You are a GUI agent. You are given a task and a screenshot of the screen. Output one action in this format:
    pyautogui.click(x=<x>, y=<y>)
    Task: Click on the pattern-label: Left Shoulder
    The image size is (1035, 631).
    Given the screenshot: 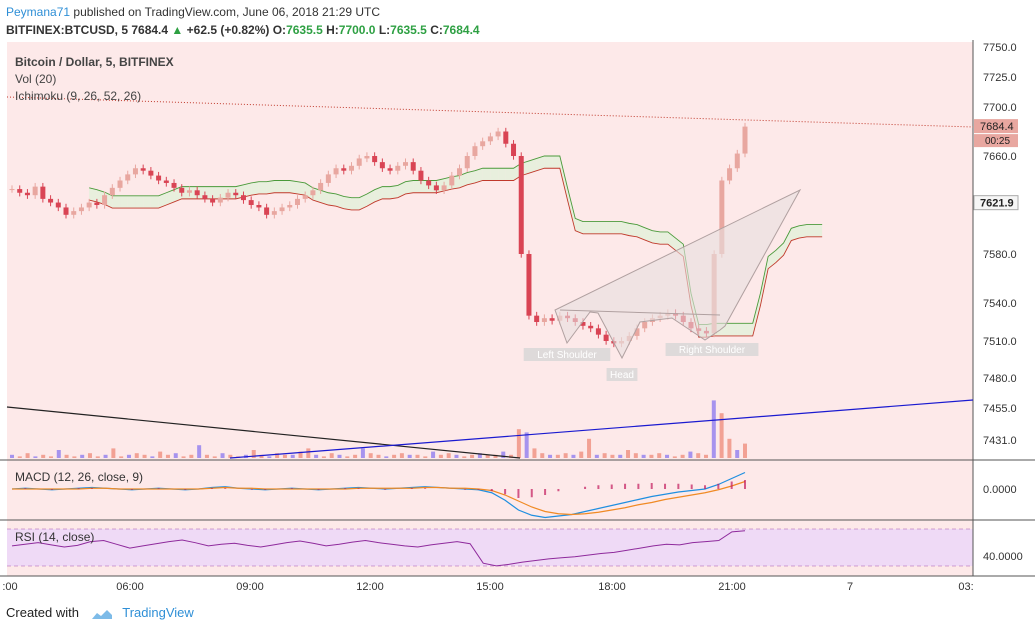 What is the action you would take?
    pyautogui.click(x=567, y=355)
    